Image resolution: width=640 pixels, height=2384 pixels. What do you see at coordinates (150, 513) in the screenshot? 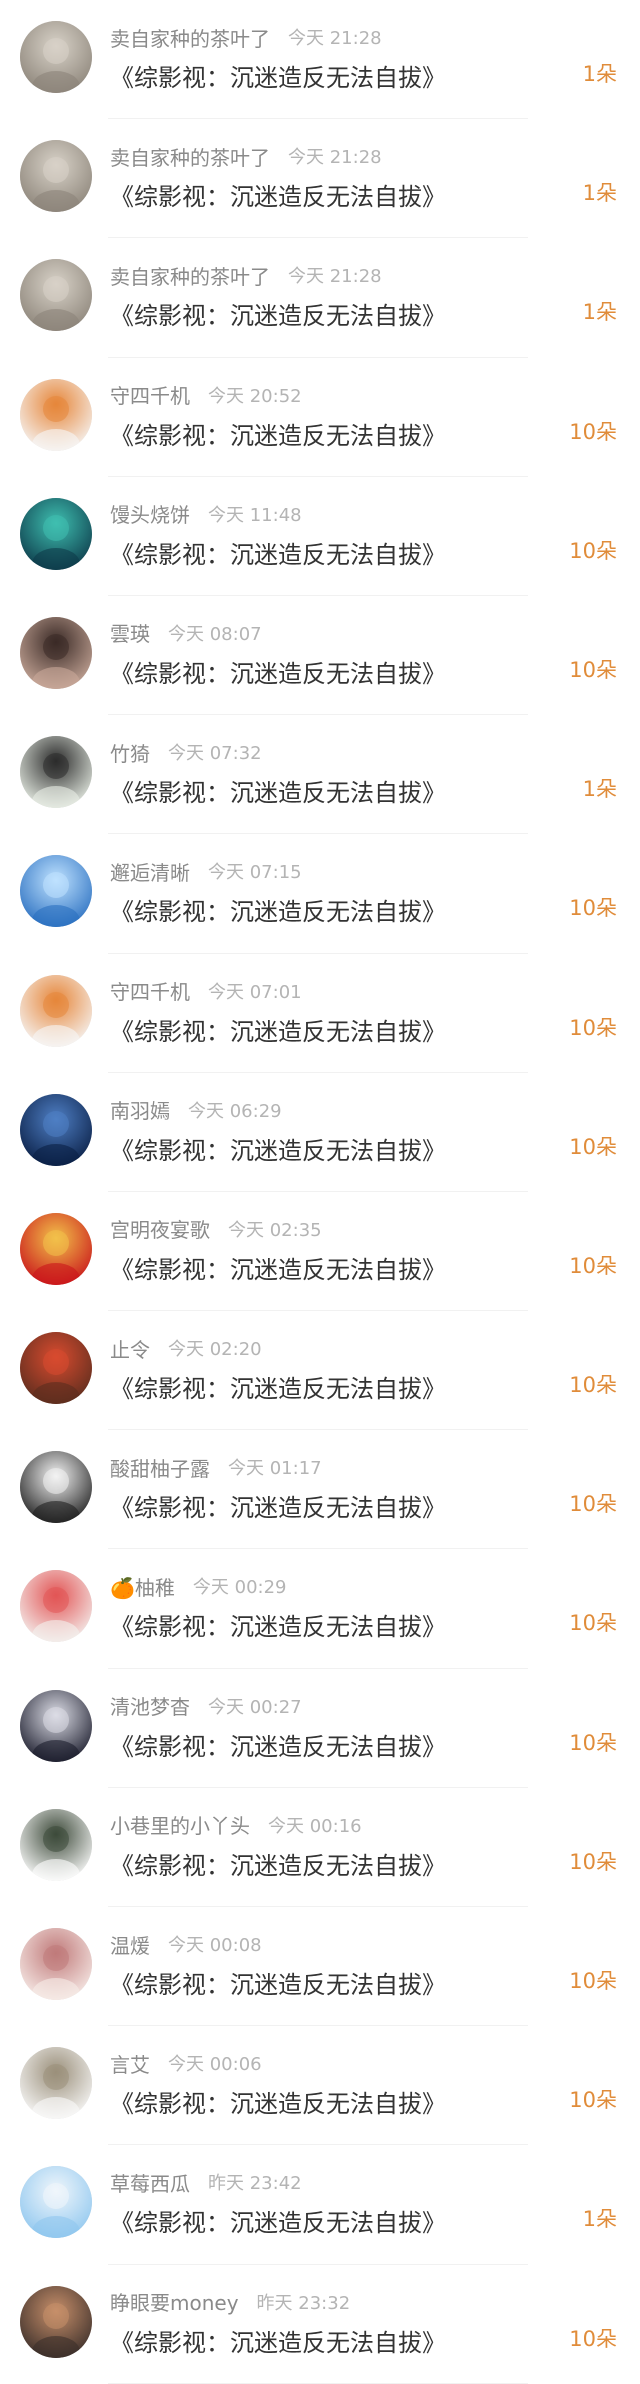
I see `user-name: 馒头烧饼` at bounding box center [150, 513].